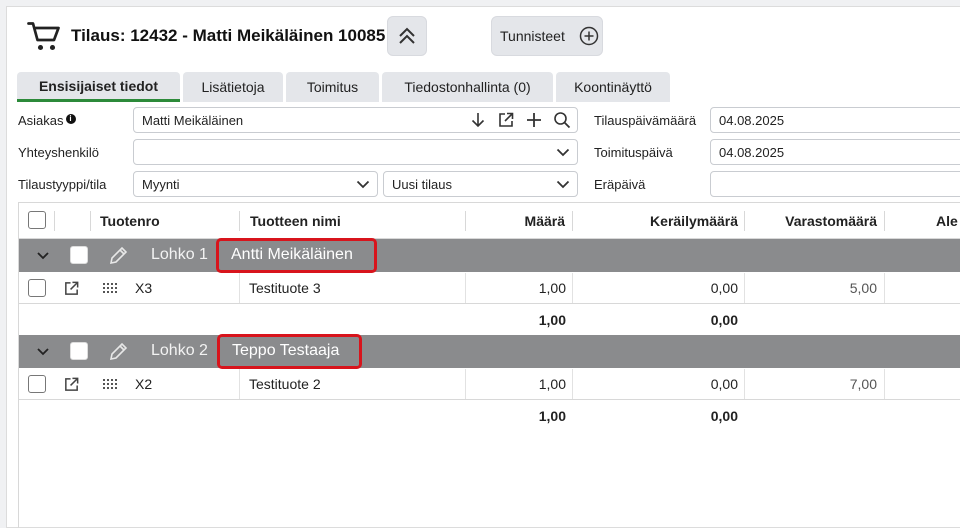  What do you see at coordinates (810, 220) in the screenshot?
I see `column-header-stock-quantity: Varastomäärä` at bounding box center [810, 220].